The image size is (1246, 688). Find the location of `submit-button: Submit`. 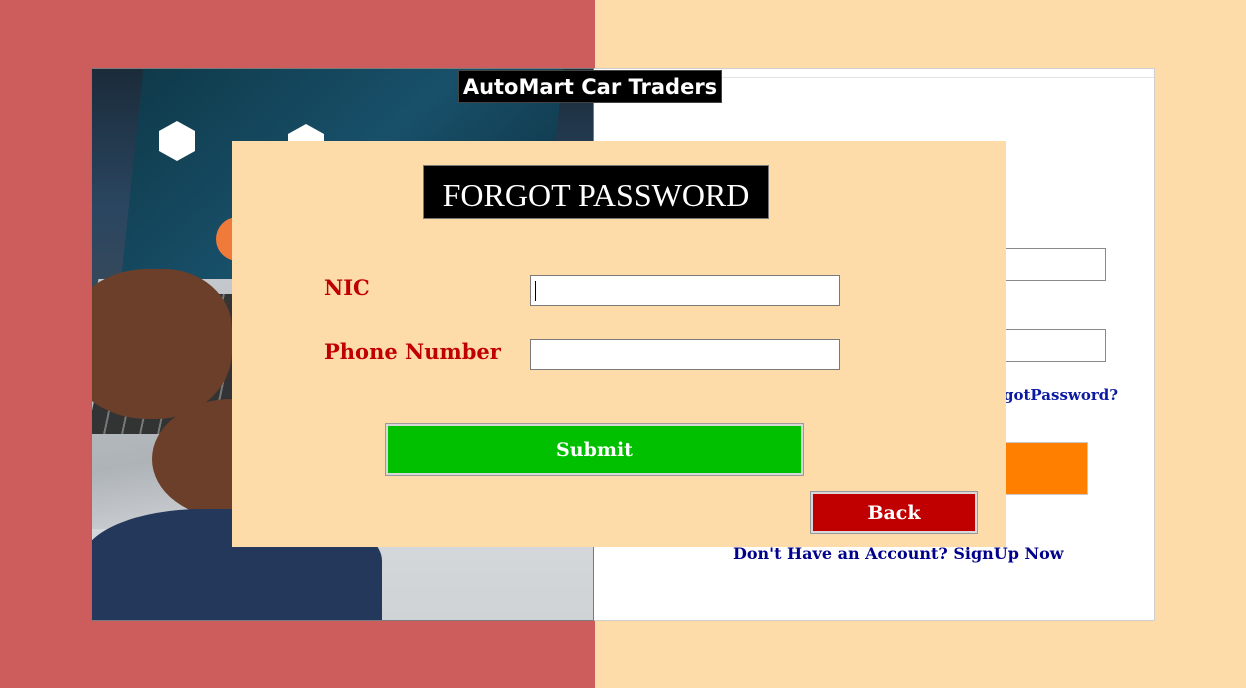

submit-button: Submit is located at coordinates (594, 449).